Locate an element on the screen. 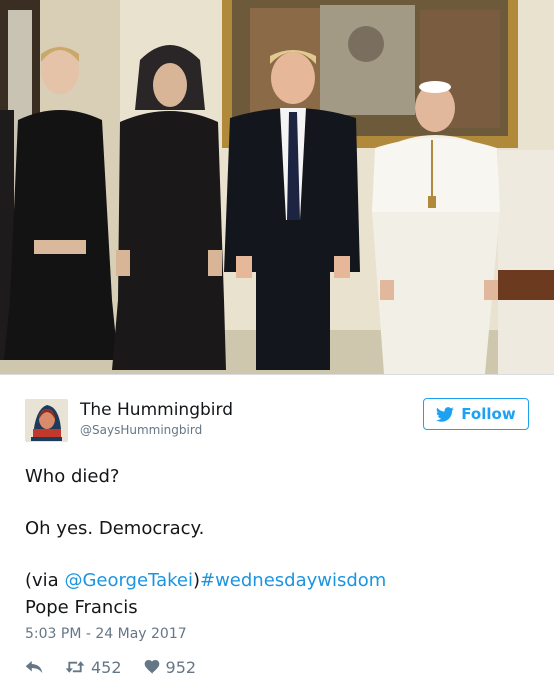 The image size is (554, 700). tweet-text-line-1: Who died? is located at coordinates (72, 476).